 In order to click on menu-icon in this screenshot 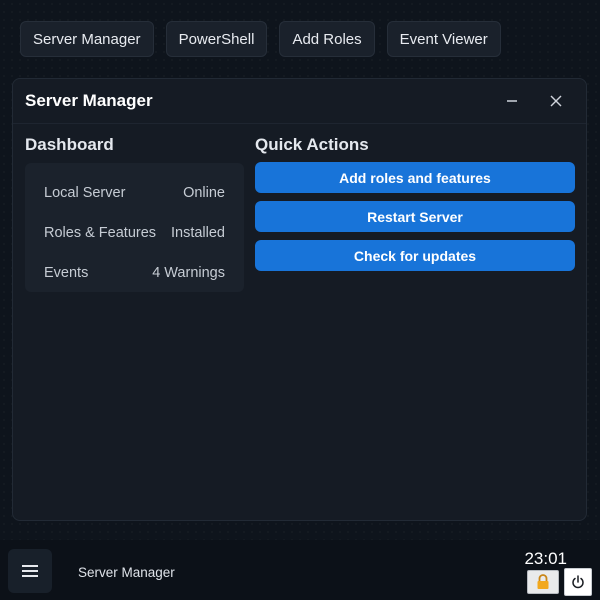, I will do `click(30, 571)`.